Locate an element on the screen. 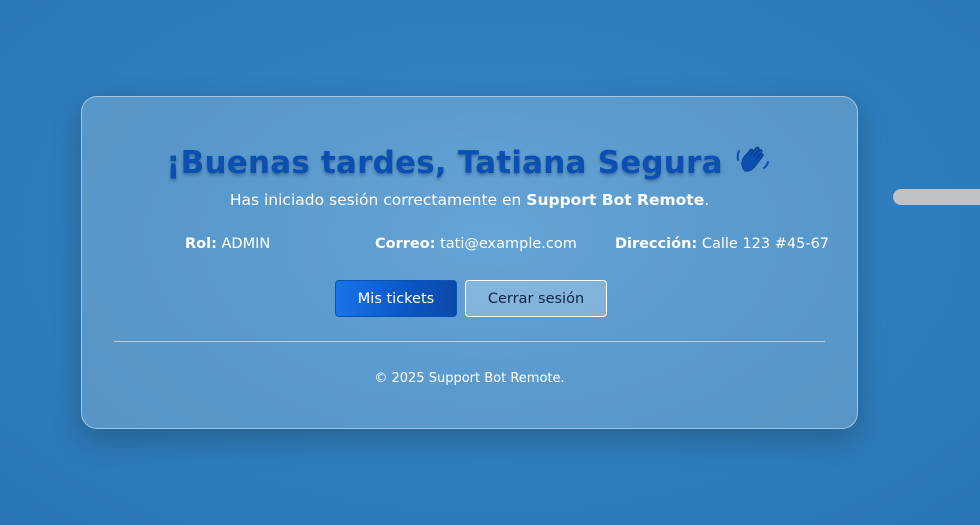 The height and width of the screenshot is (525, 980). greeting-text: ¡Buenas tardes, Tatiana Segura is located at coordinates (444, 163).